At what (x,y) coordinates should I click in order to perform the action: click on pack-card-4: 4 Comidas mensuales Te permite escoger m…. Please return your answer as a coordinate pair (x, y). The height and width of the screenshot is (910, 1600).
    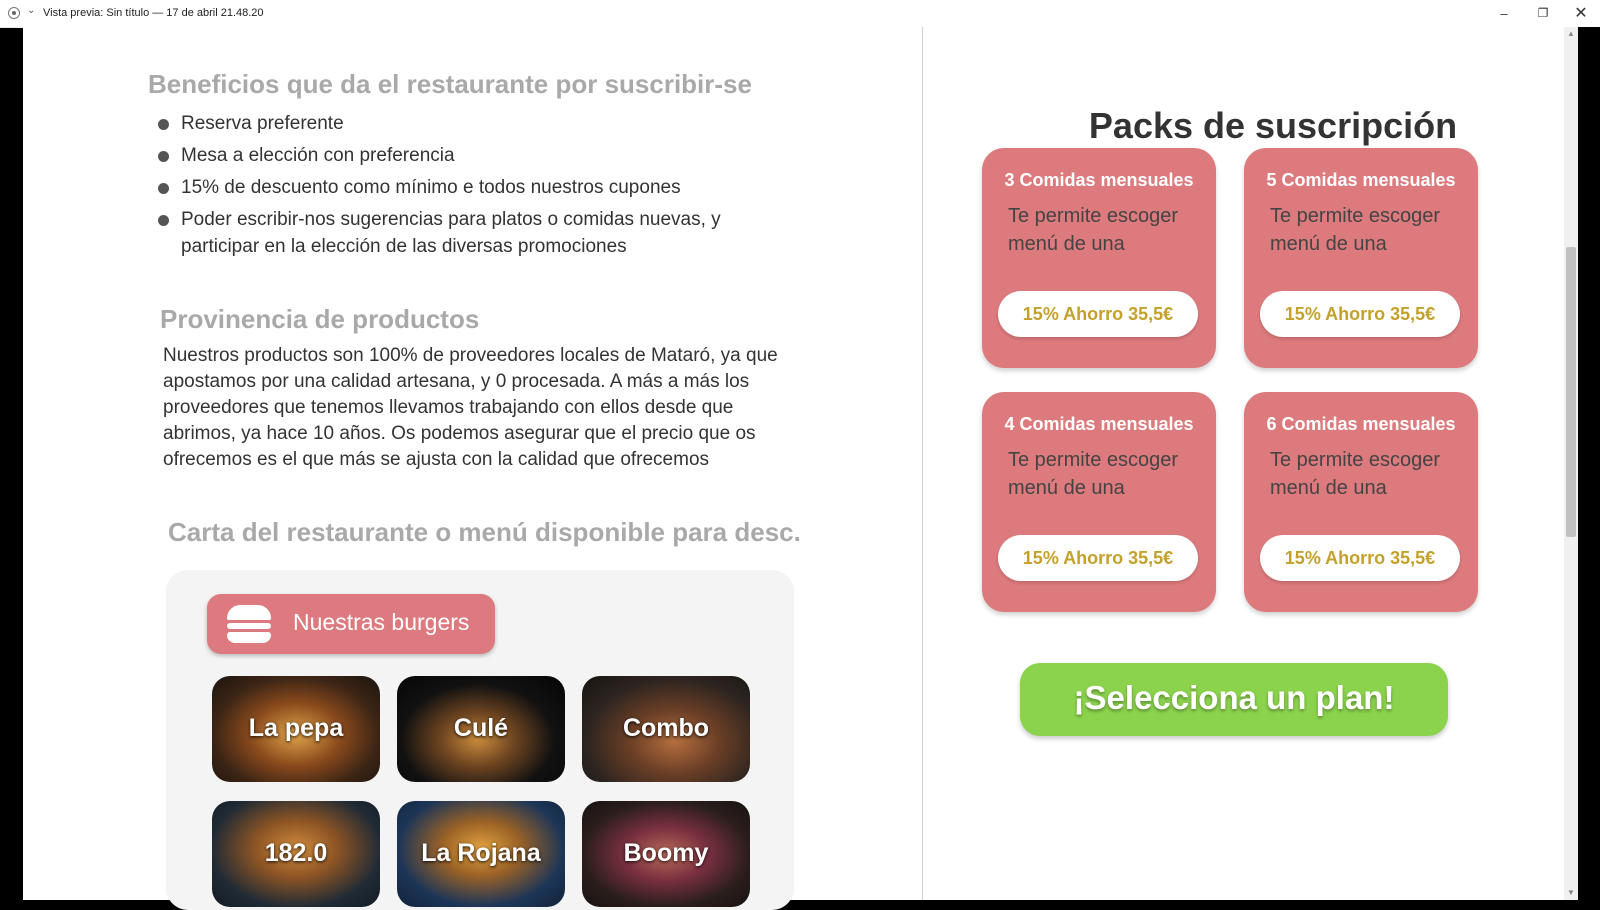
    Looking at the image, I should click on (1099, 502).